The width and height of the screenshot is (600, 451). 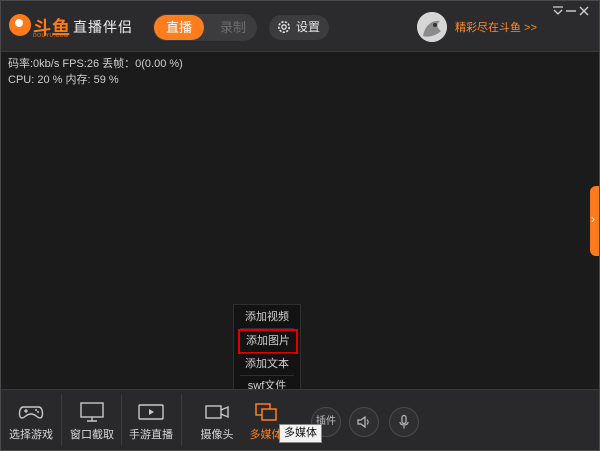 What do you see at coordinates (267, 364) in the screenshot?
I see `menu-item-add-text: 添加文本` at bounding box center [267, 364].